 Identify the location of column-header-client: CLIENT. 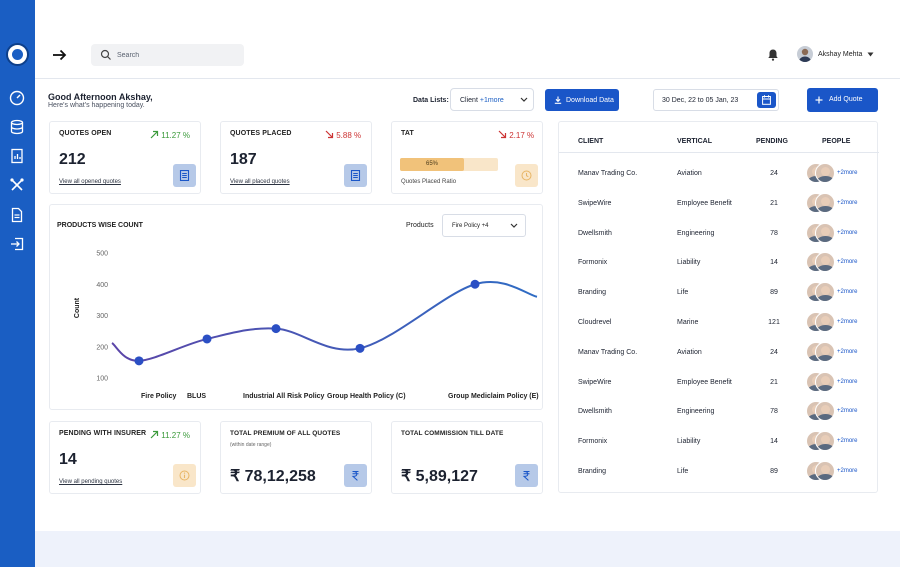
(590, 141).